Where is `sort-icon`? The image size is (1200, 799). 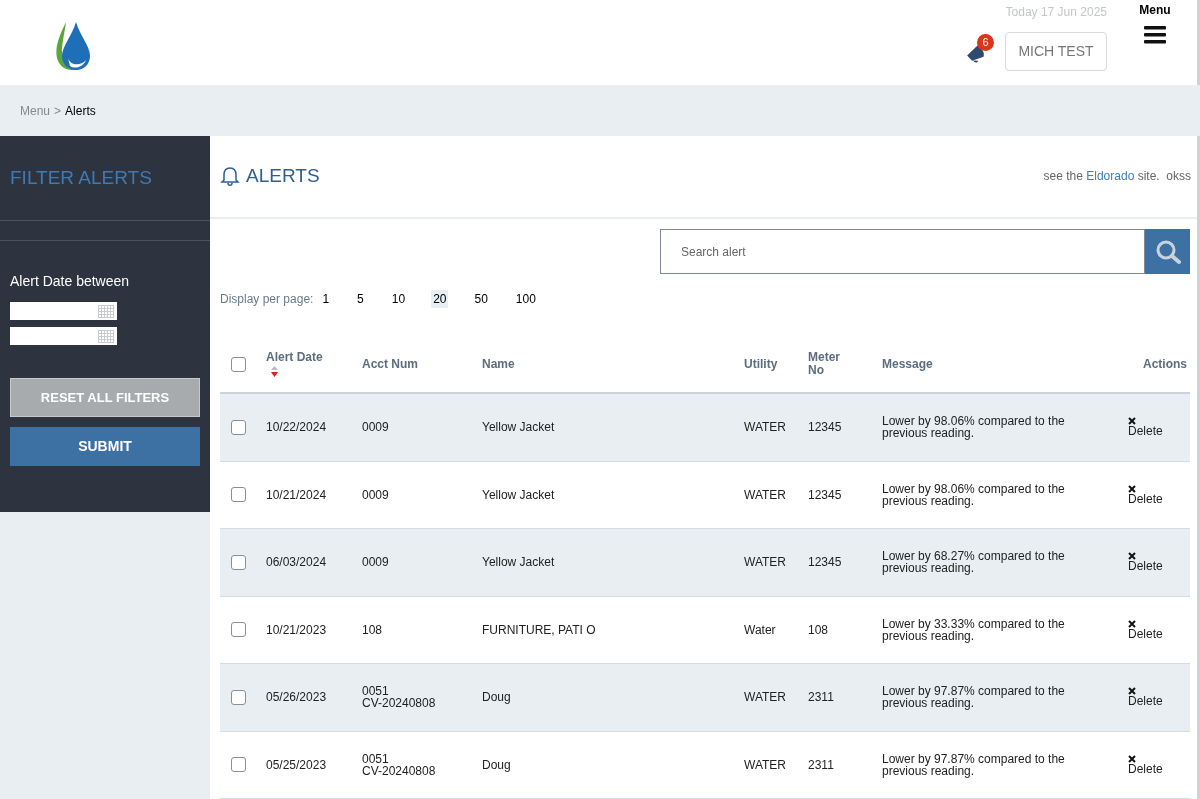
sort-icon is located at coordinates (274, 371).